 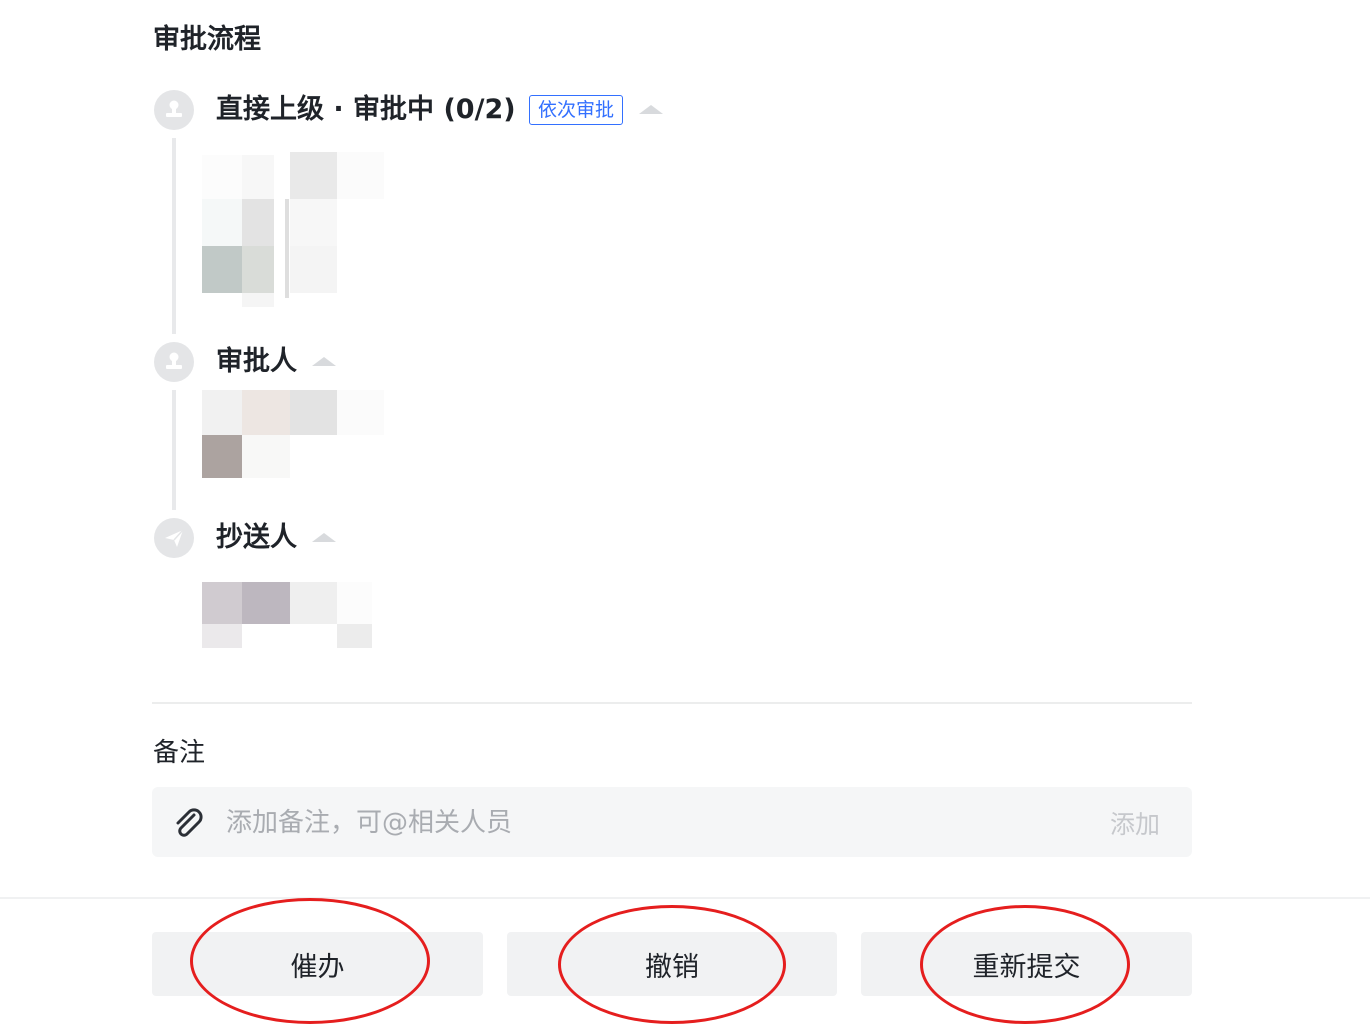 I want to click on approval-process-title: 审批流程, so click(x=207, y=39).